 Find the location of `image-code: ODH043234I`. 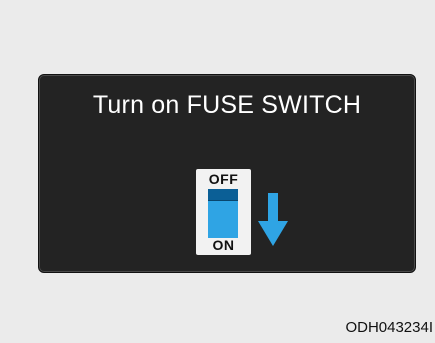

image-code: ODH043234I is located at coordinates (389, 327).